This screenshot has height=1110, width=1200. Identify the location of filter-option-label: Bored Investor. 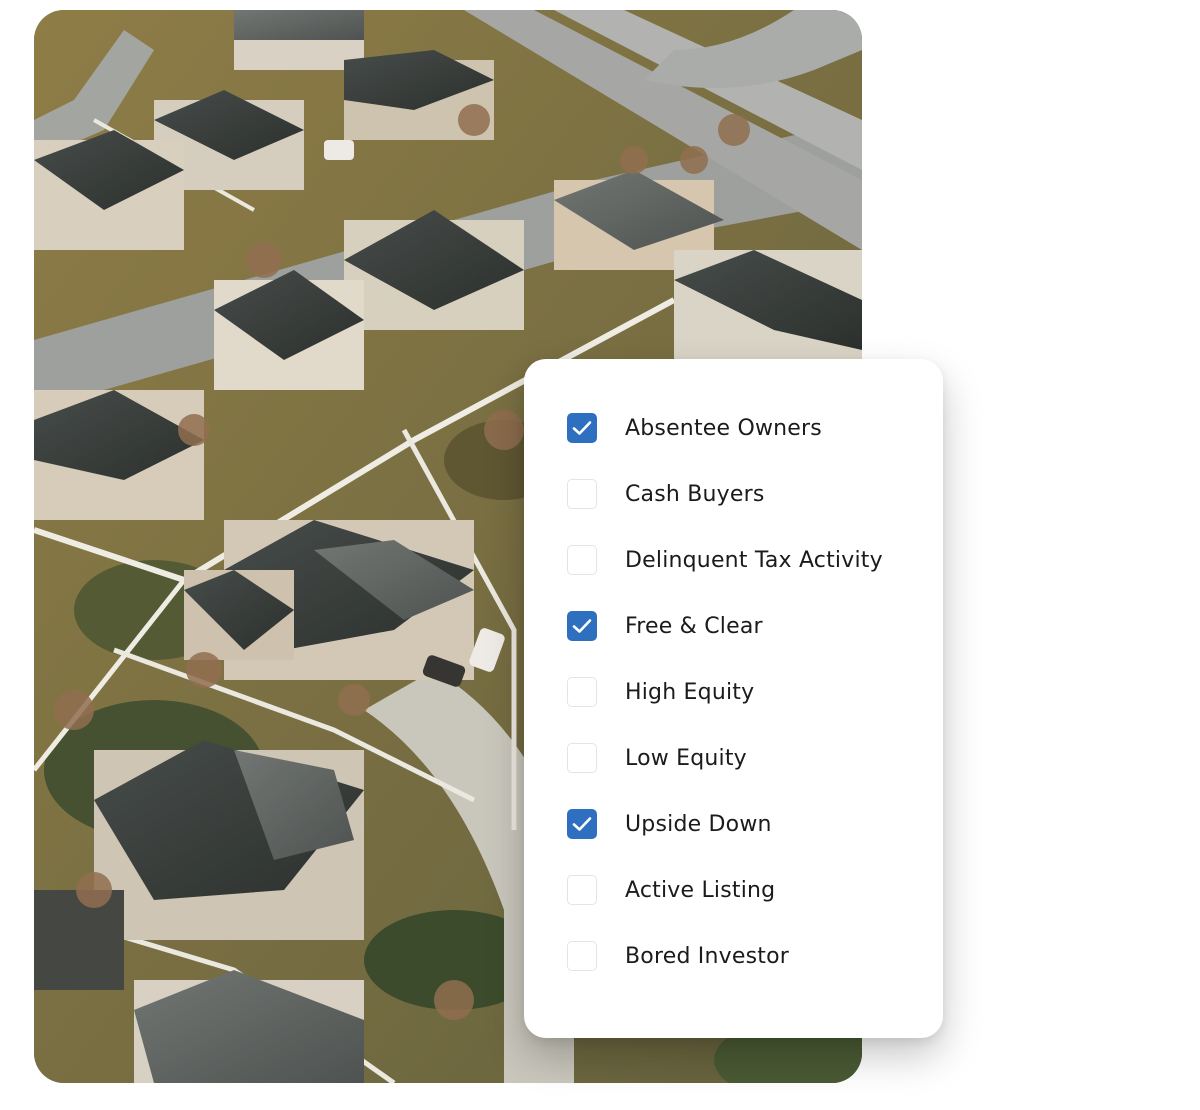
(707, 956).